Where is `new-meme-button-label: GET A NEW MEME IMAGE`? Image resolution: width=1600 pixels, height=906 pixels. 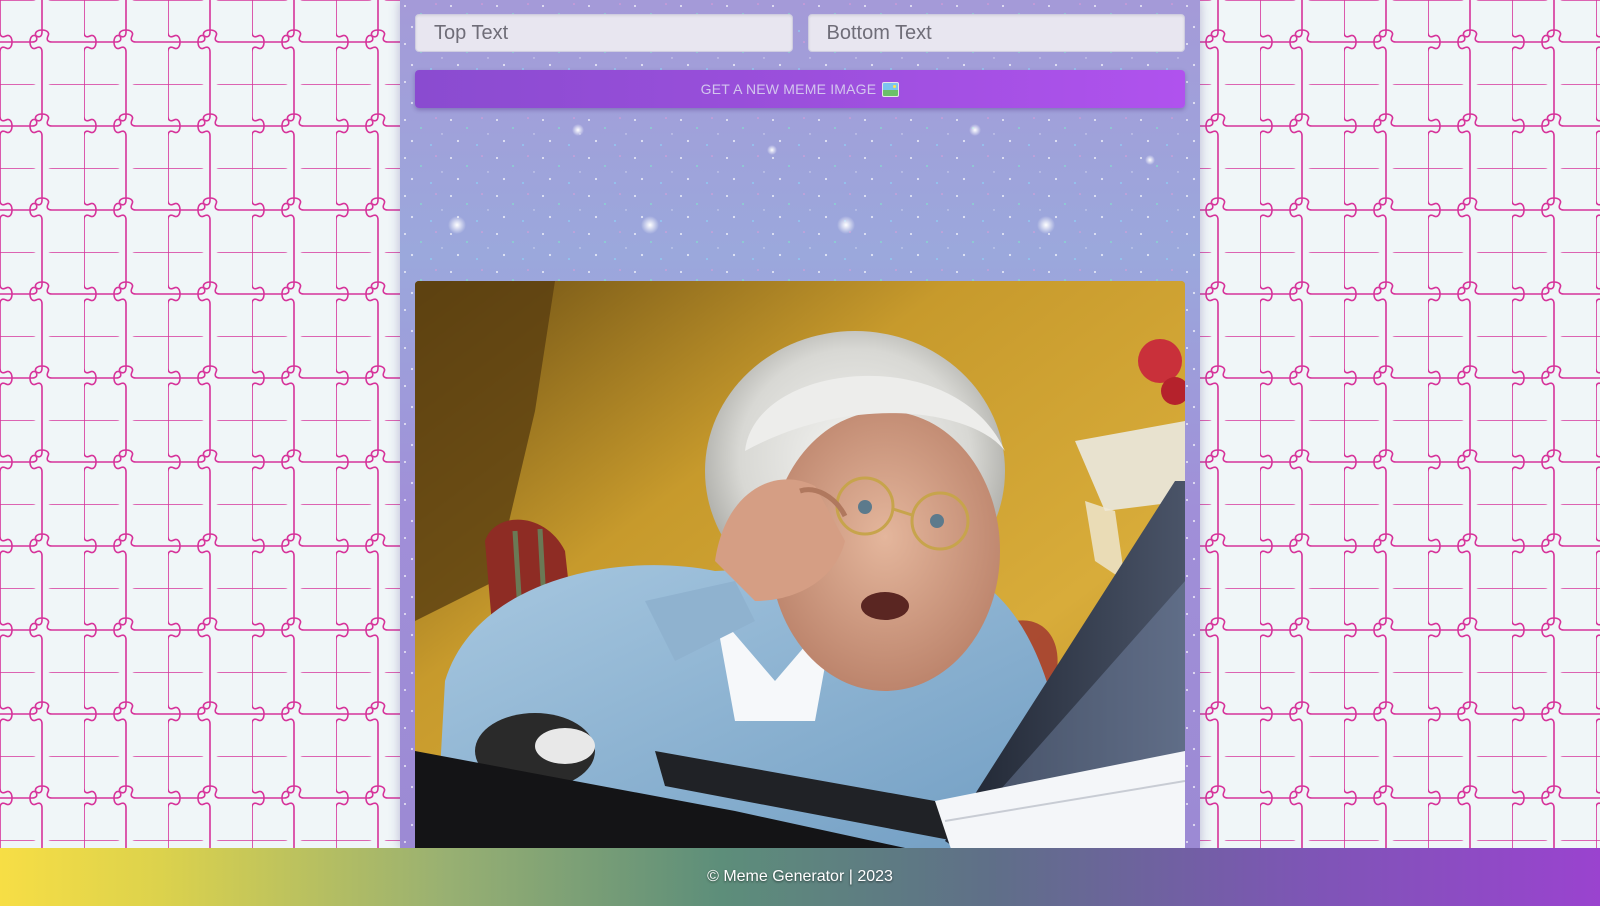
new-meme-button-label: GET A NEW MEME IMAGE is located at coordinates (788, 89).